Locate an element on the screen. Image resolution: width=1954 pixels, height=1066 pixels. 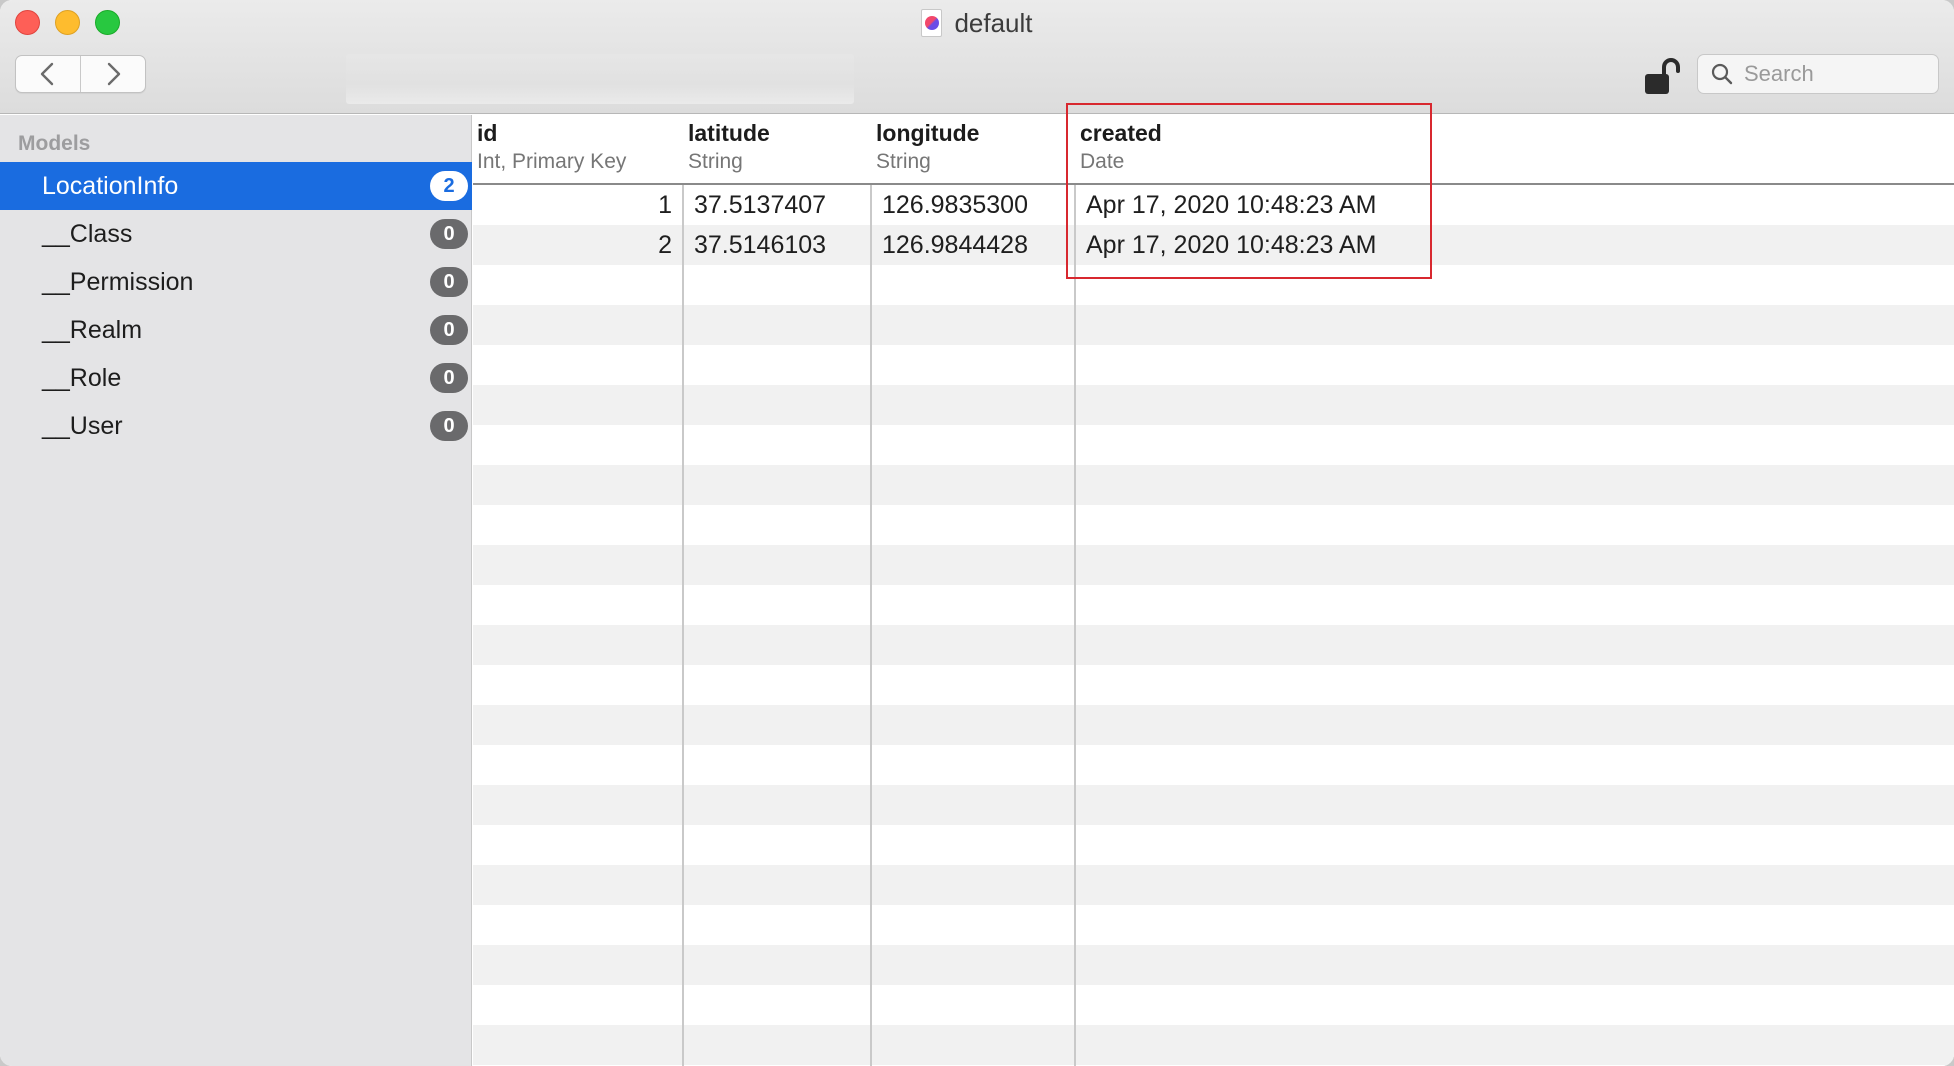
column-type: Date is located at coordinates (1102, 161).